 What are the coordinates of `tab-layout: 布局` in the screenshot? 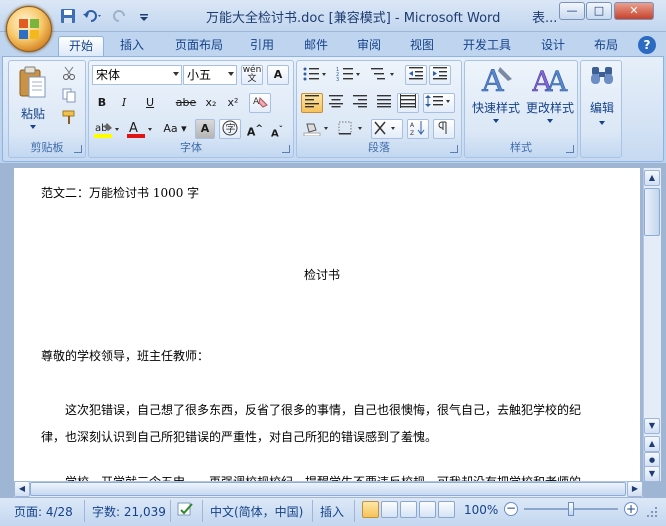 It's located at (606, 46).